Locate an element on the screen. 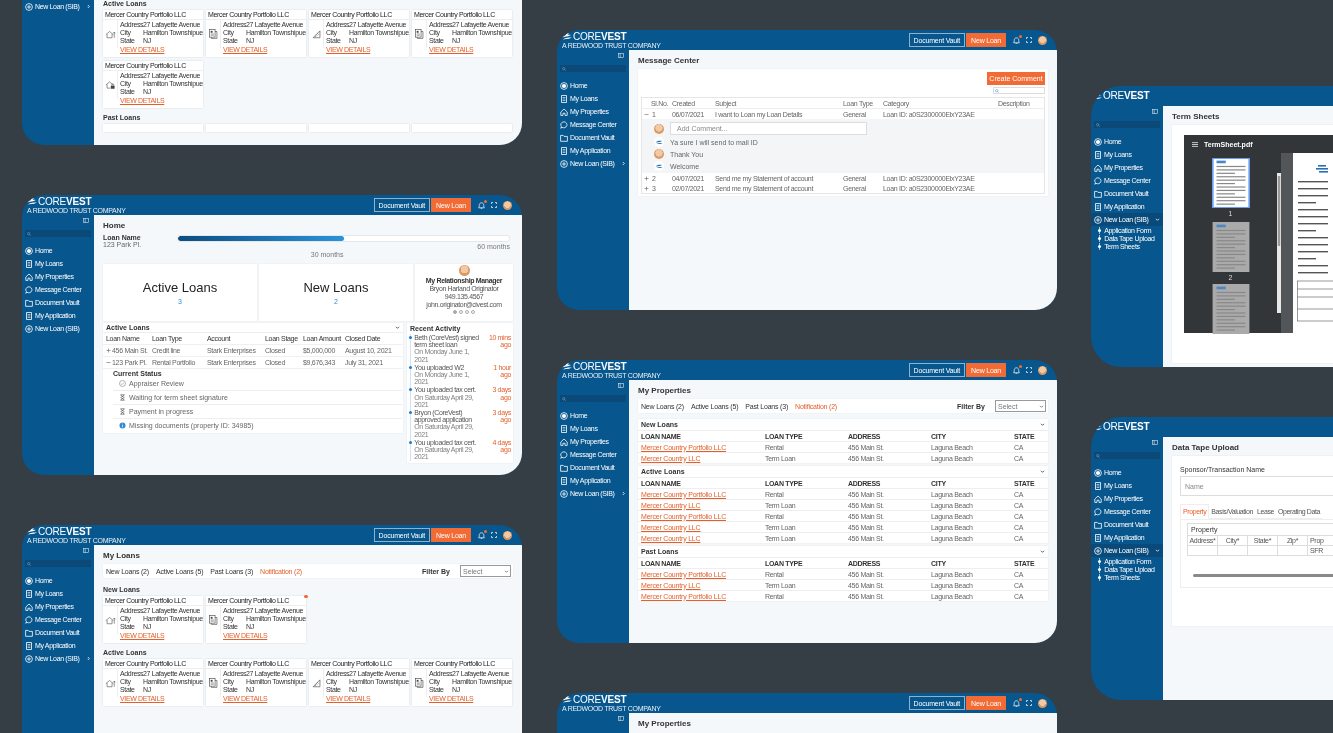 The image size is (1333, 733). carousel-dot is located at coordinates (455, 312).